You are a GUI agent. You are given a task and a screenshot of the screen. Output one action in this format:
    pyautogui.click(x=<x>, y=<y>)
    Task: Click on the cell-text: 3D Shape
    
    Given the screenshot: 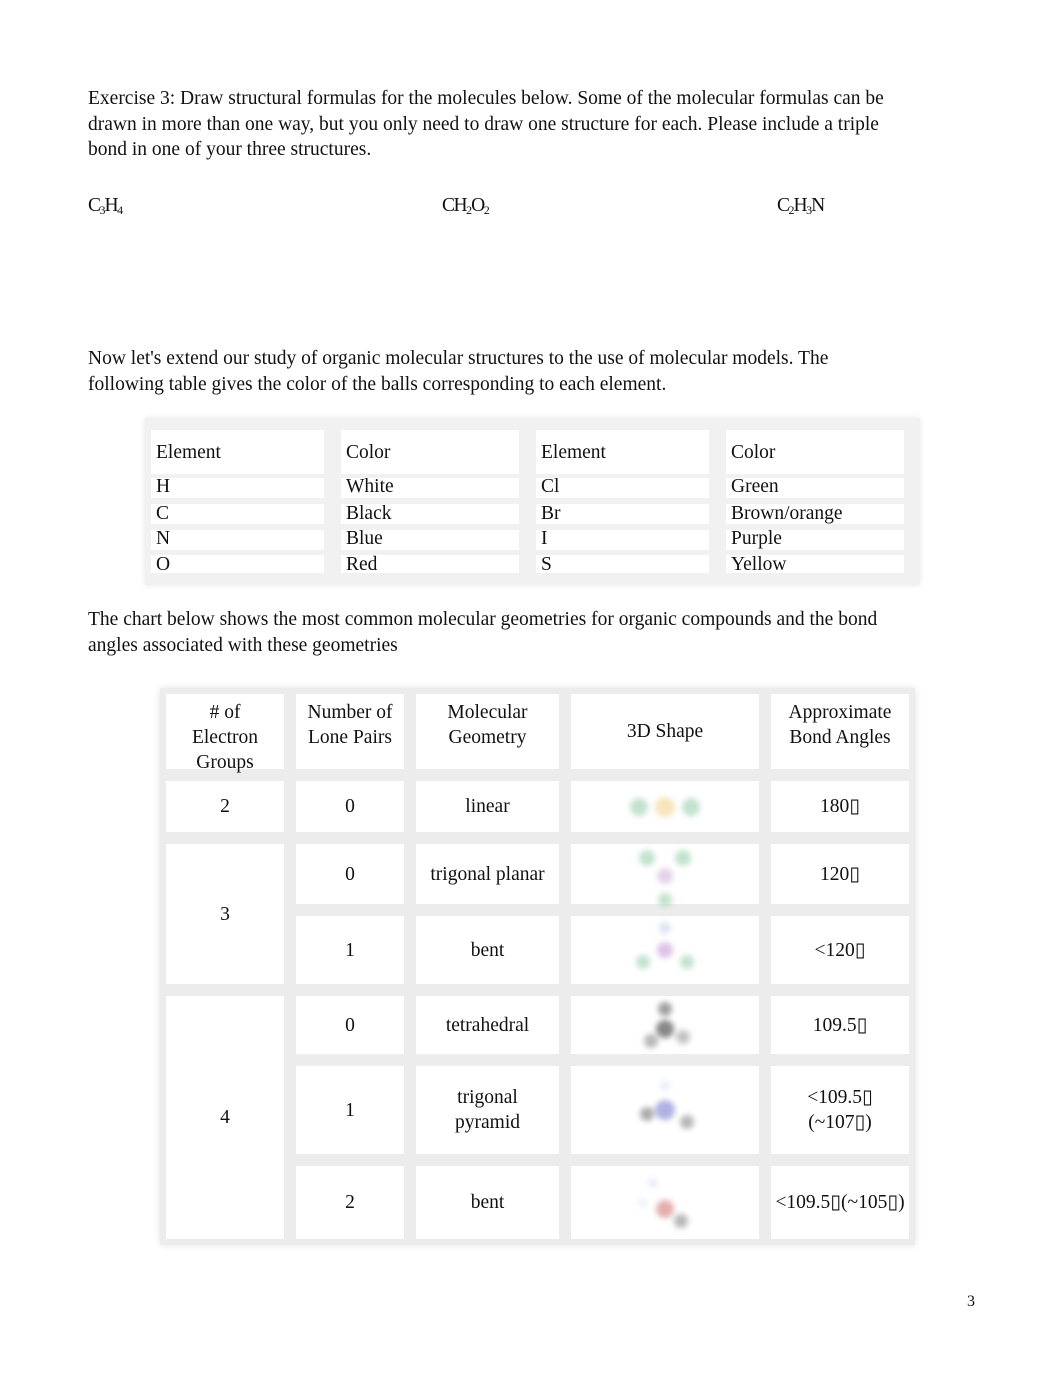 What is the action you would take?
    pyautogui.click(x=665, y=731)
    